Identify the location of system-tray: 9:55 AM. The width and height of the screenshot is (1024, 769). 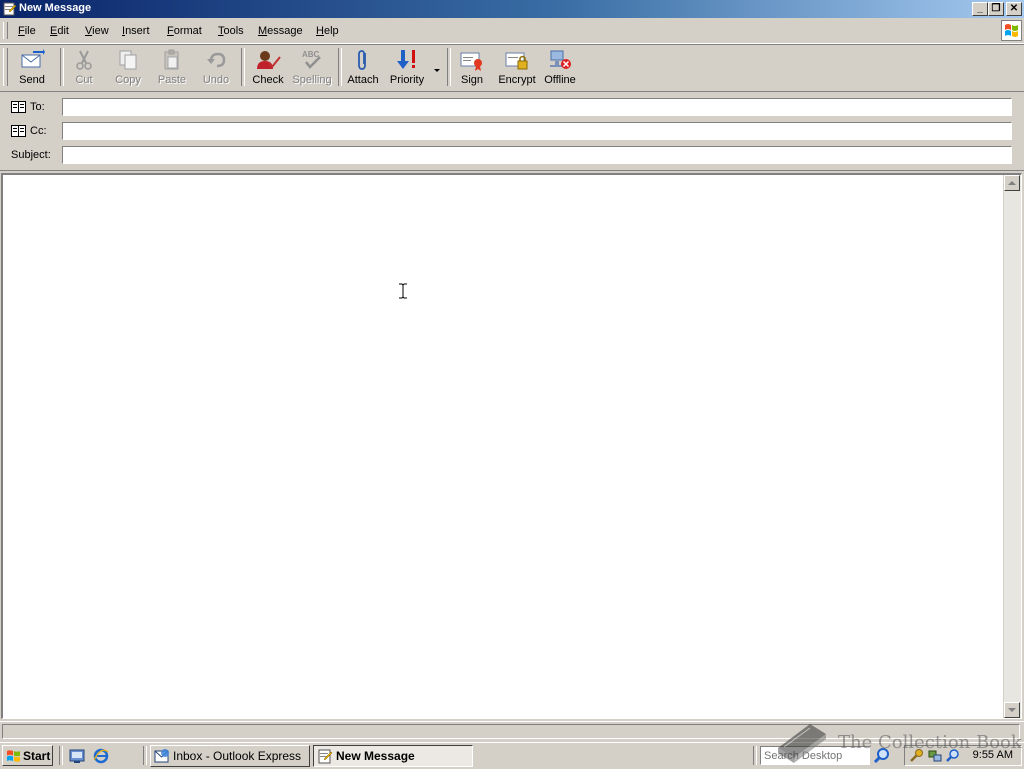
(963, 755).